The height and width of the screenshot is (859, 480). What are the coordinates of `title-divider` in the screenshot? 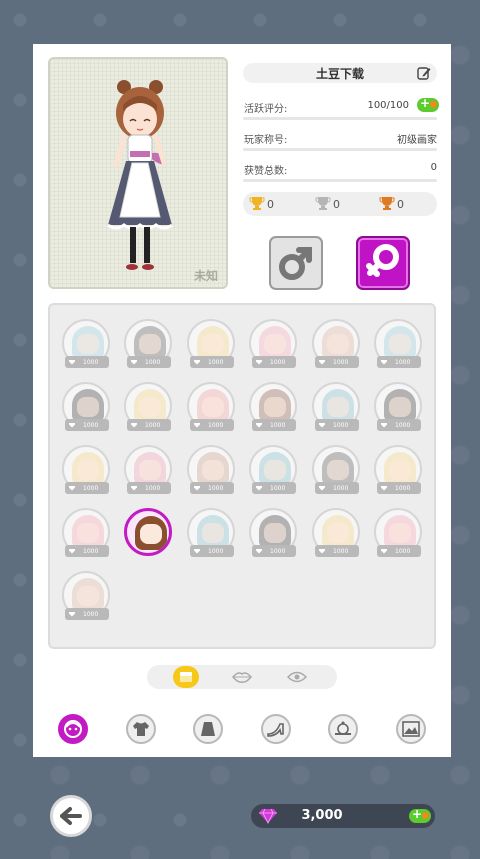 It's located at (340, 149).